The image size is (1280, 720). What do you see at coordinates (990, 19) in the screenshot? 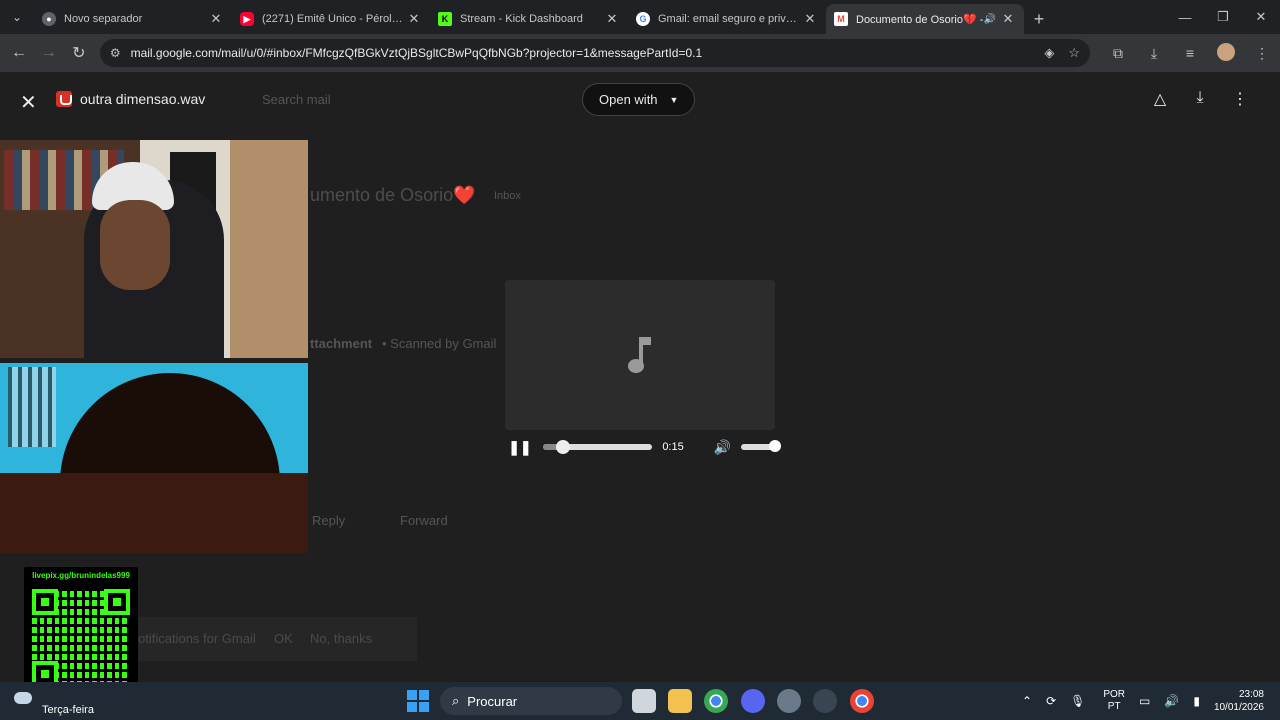
I see `speaker-icon: 🔊` at bounding box center [990, 19].